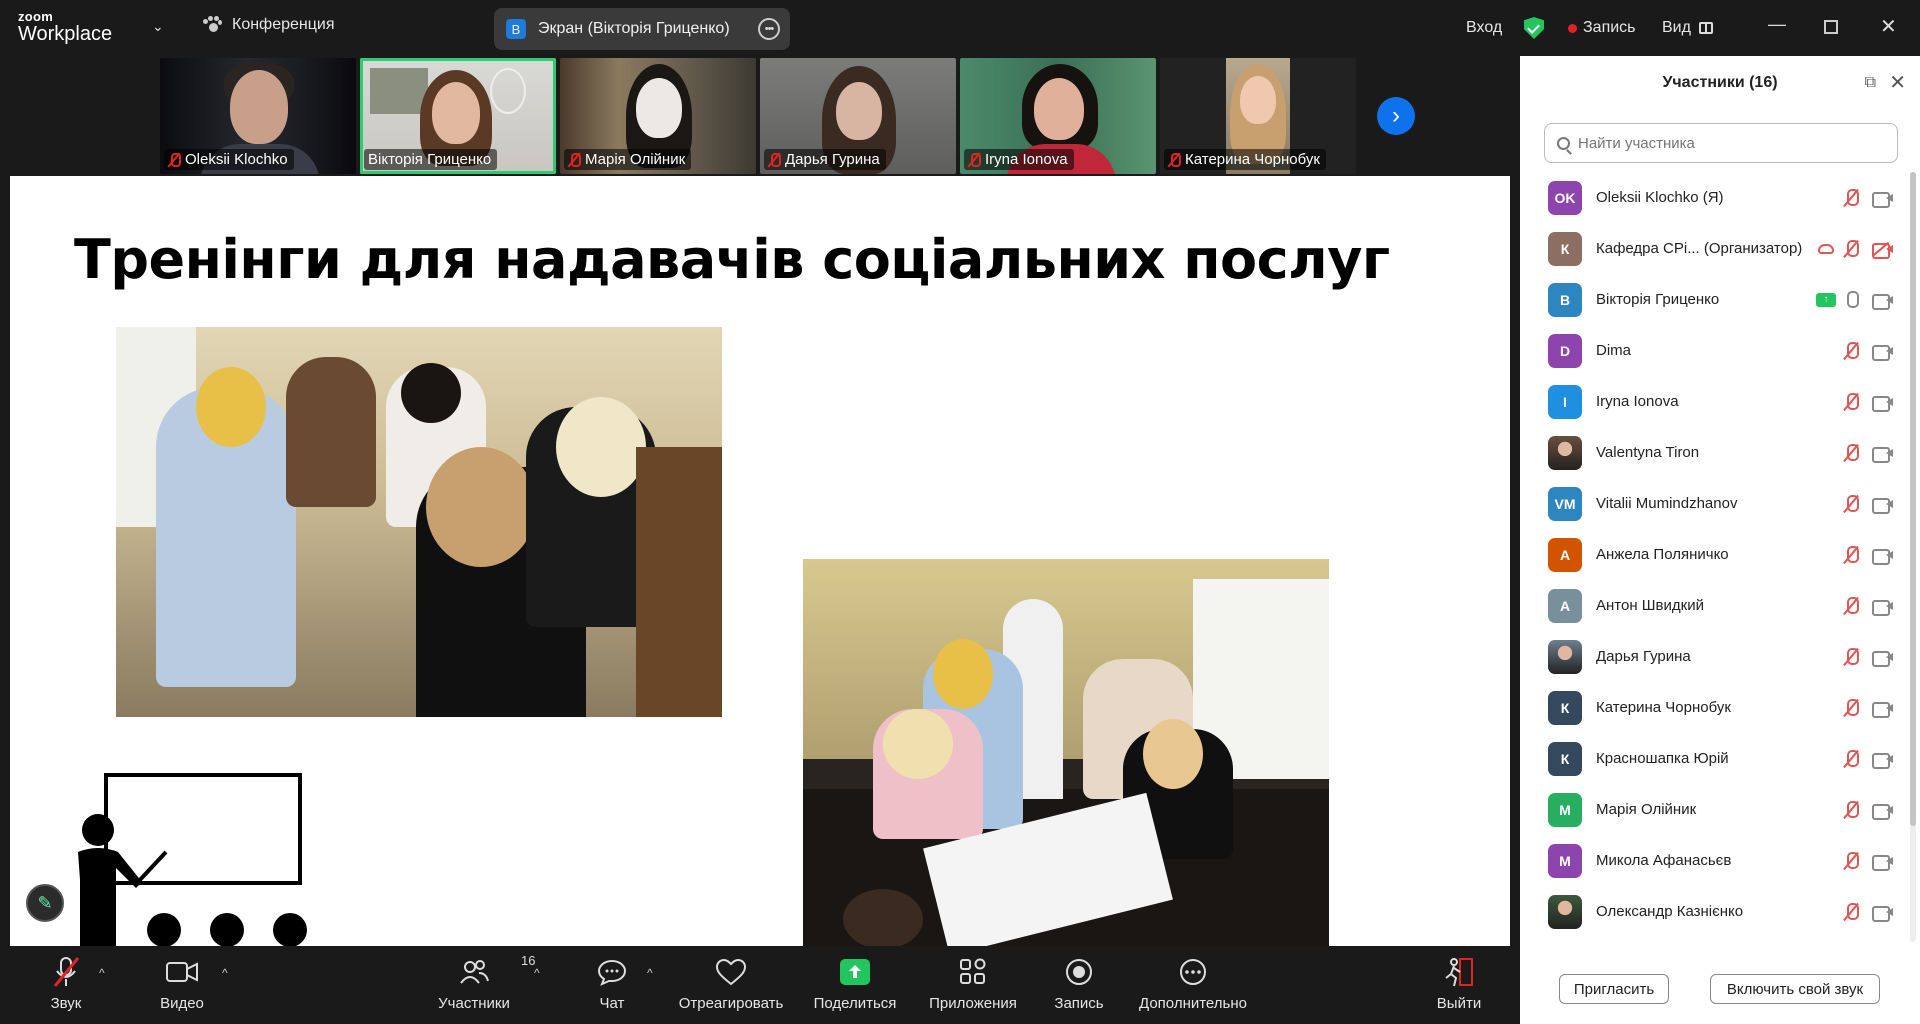 This screenshot has width=1920, height=1024. What do you see at coordinates (1795, 989) in the screenshot?
I see `unmute-self-button: Включить свой звук` at bounding box center [1795, 989].